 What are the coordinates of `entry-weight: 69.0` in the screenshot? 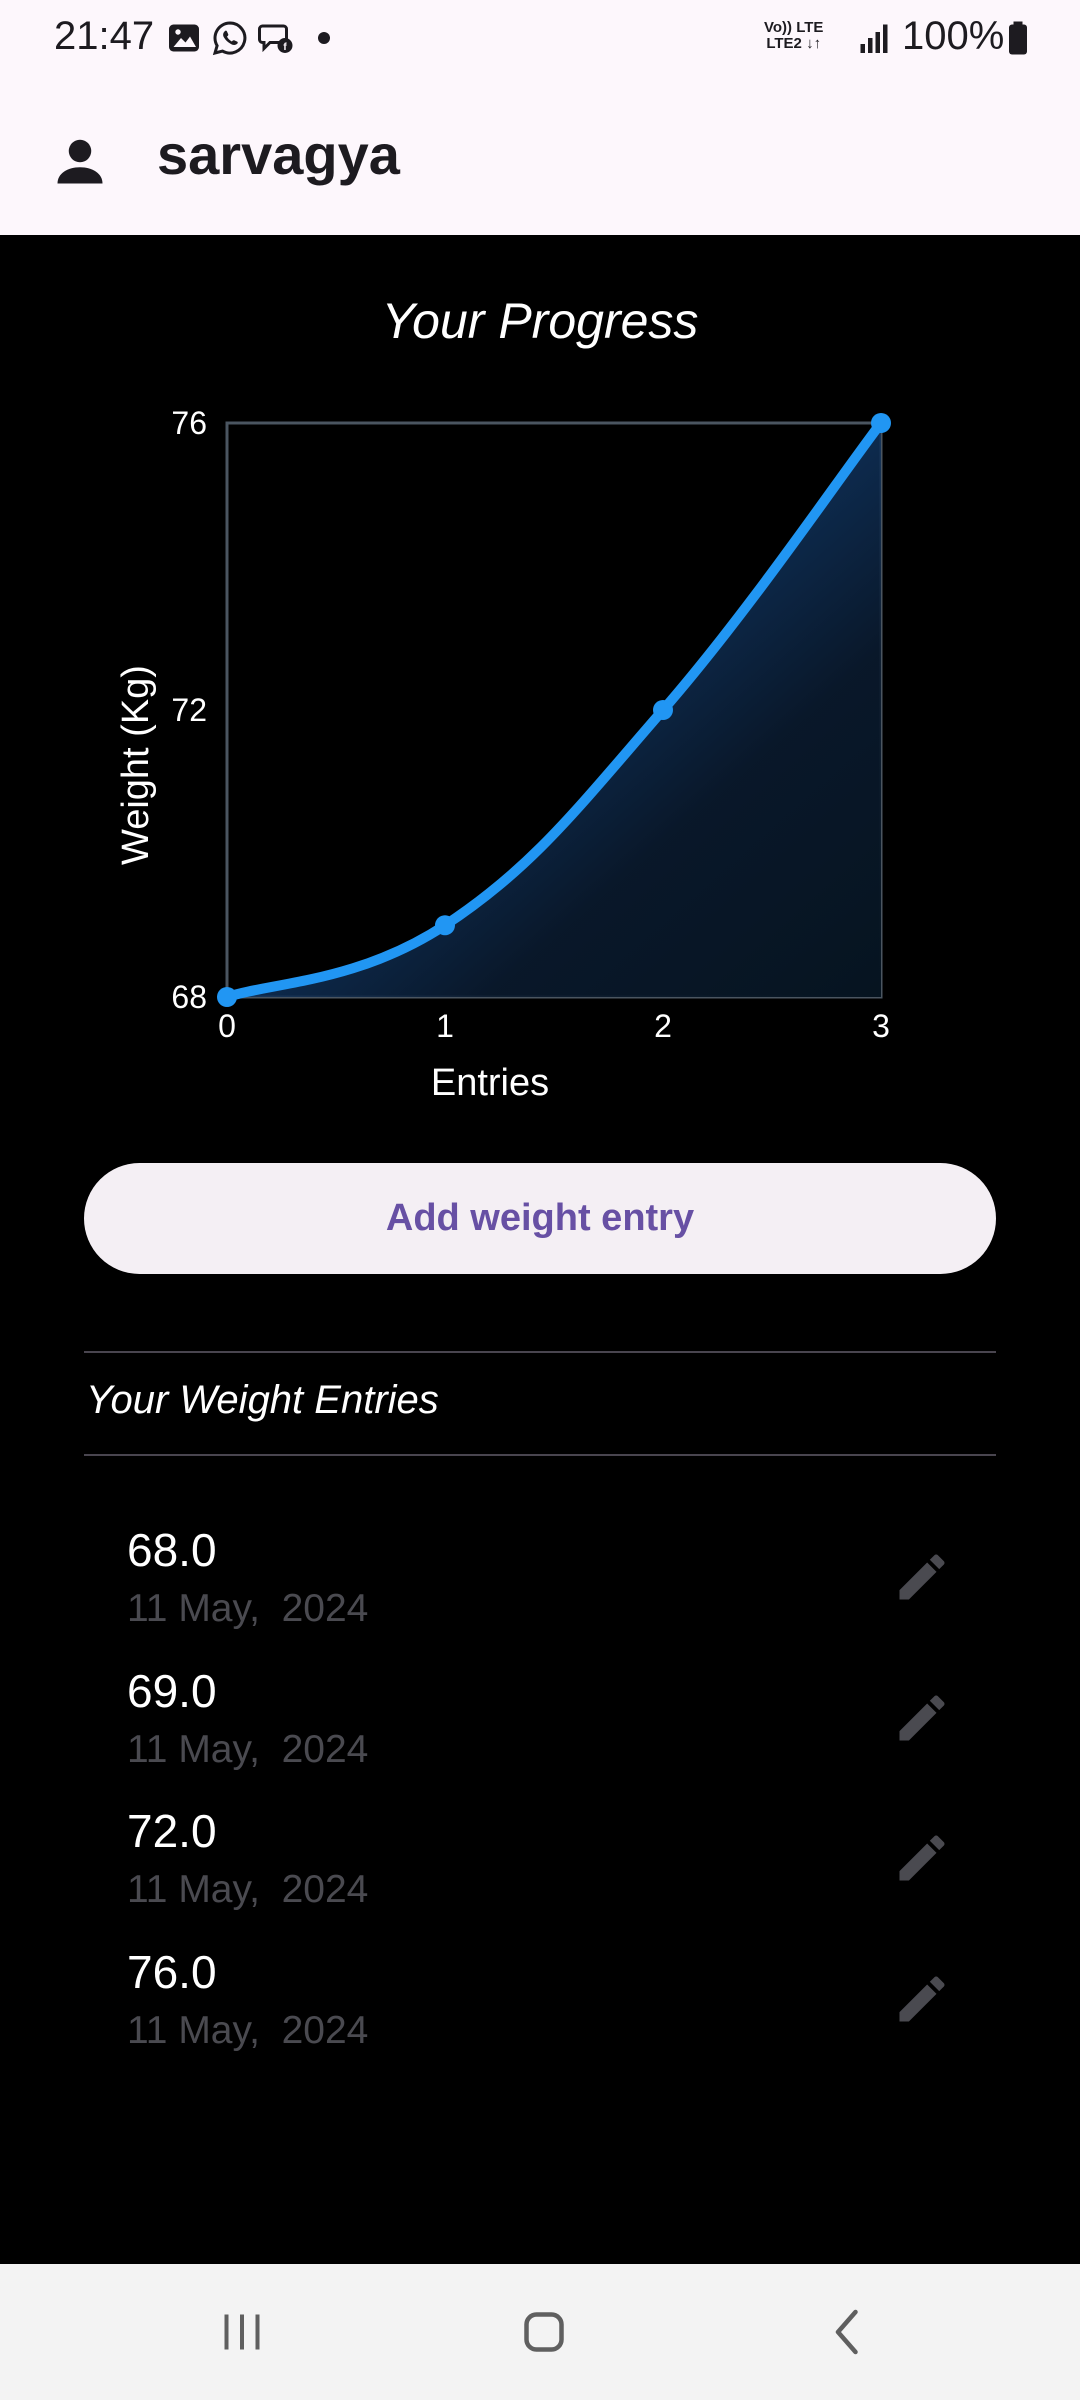 It's located at (172, 1691).